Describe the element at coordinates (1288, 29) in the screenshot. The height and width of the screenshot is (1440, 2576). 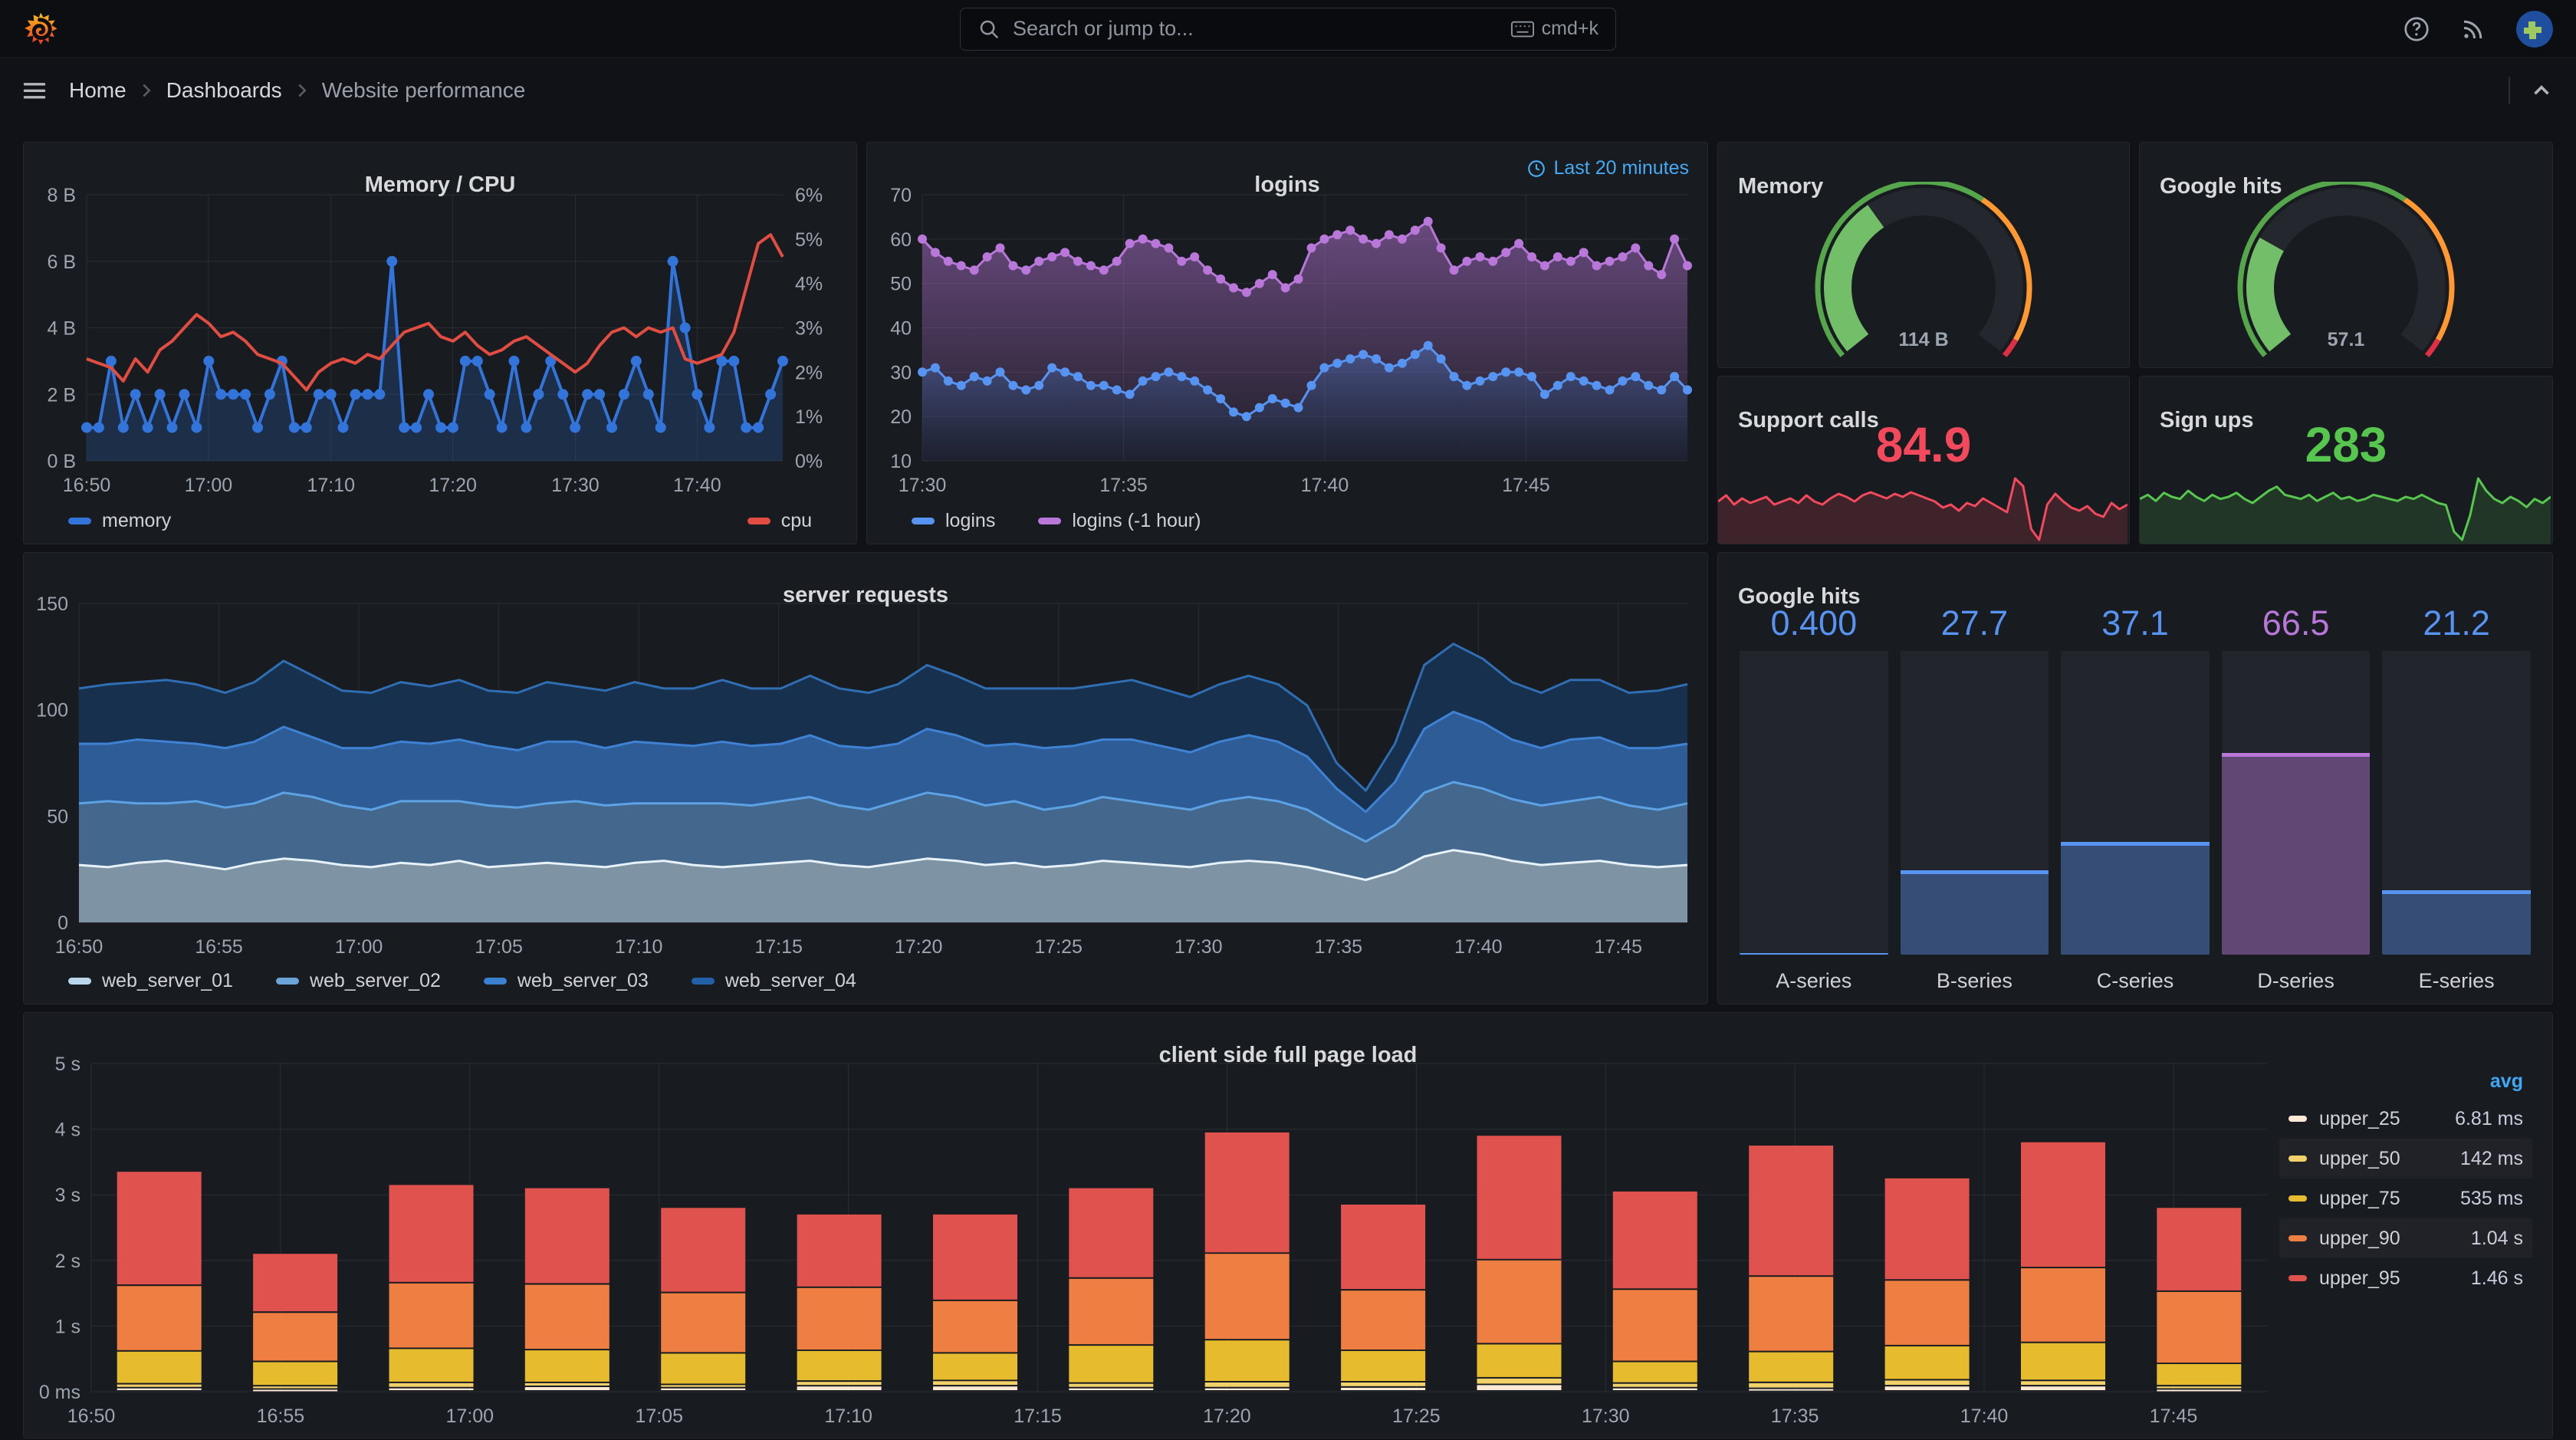
I see `search-input: Search or jump to... cmd+k` at that location.